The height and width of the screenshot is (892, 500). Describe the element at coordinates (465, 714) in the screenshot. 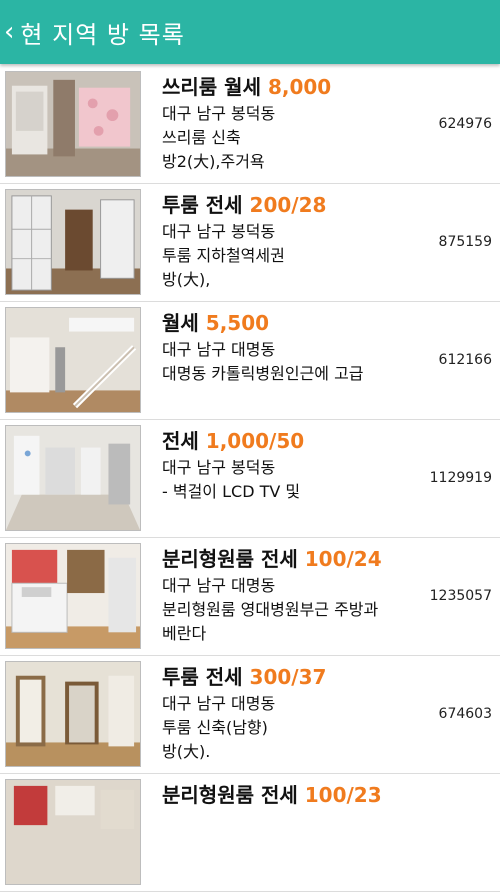

I see `listing-code: 674603` at that location.